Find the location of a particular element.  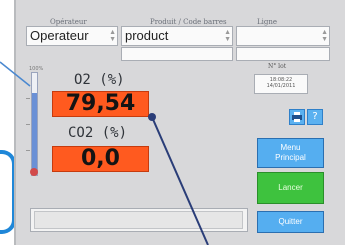

callout-line-gauge is located at coordinates (15, 74).